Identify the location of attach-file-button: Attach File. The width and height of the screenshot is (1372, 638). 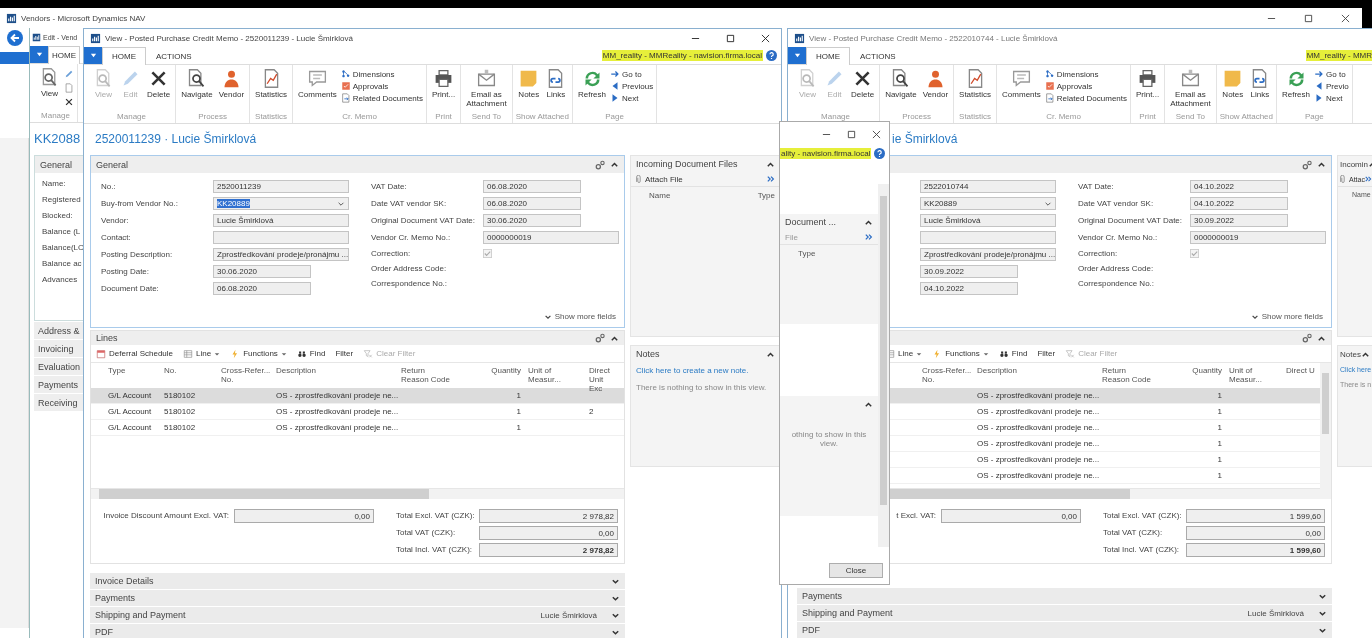
(659, 179).